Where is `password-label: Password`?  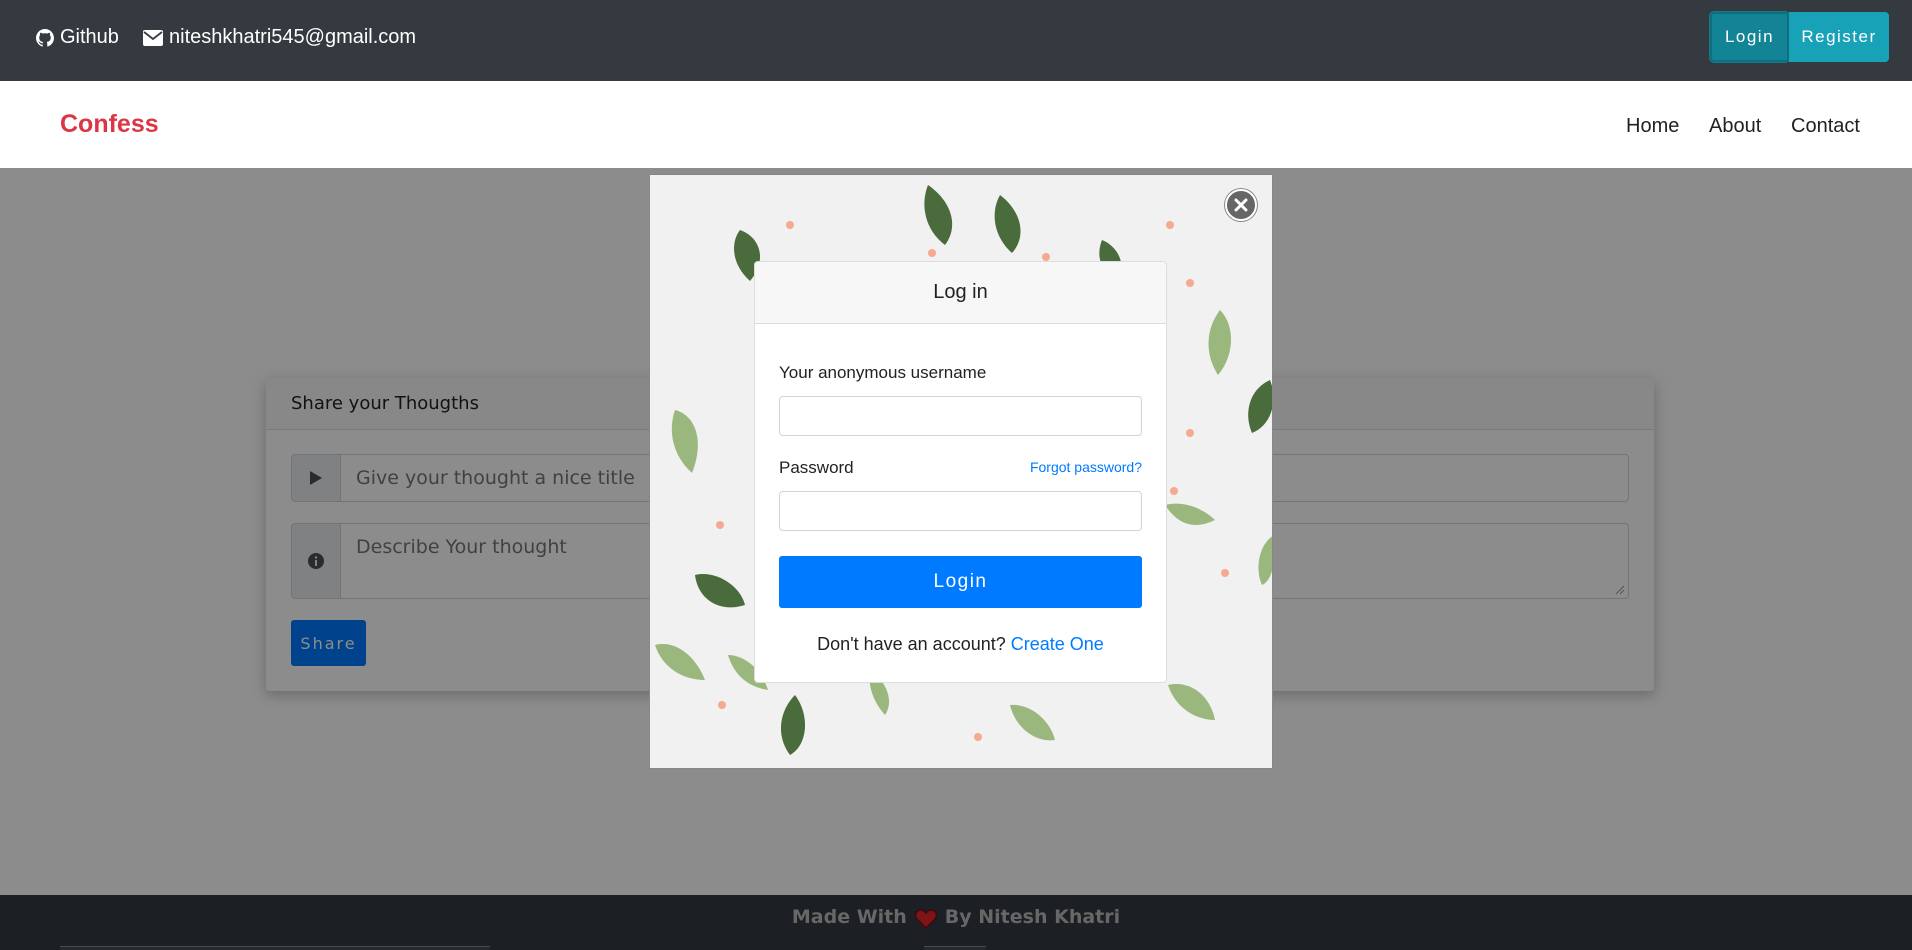 password-label: Password is located at coordinates (816, 467).